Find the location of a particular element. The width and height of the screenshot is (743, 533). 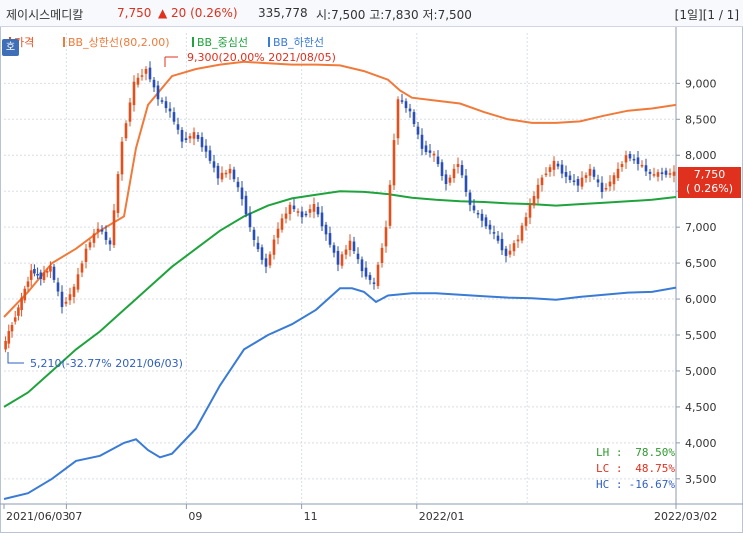

y-tick-label: 8,000 is located at coordinates (701, 155).